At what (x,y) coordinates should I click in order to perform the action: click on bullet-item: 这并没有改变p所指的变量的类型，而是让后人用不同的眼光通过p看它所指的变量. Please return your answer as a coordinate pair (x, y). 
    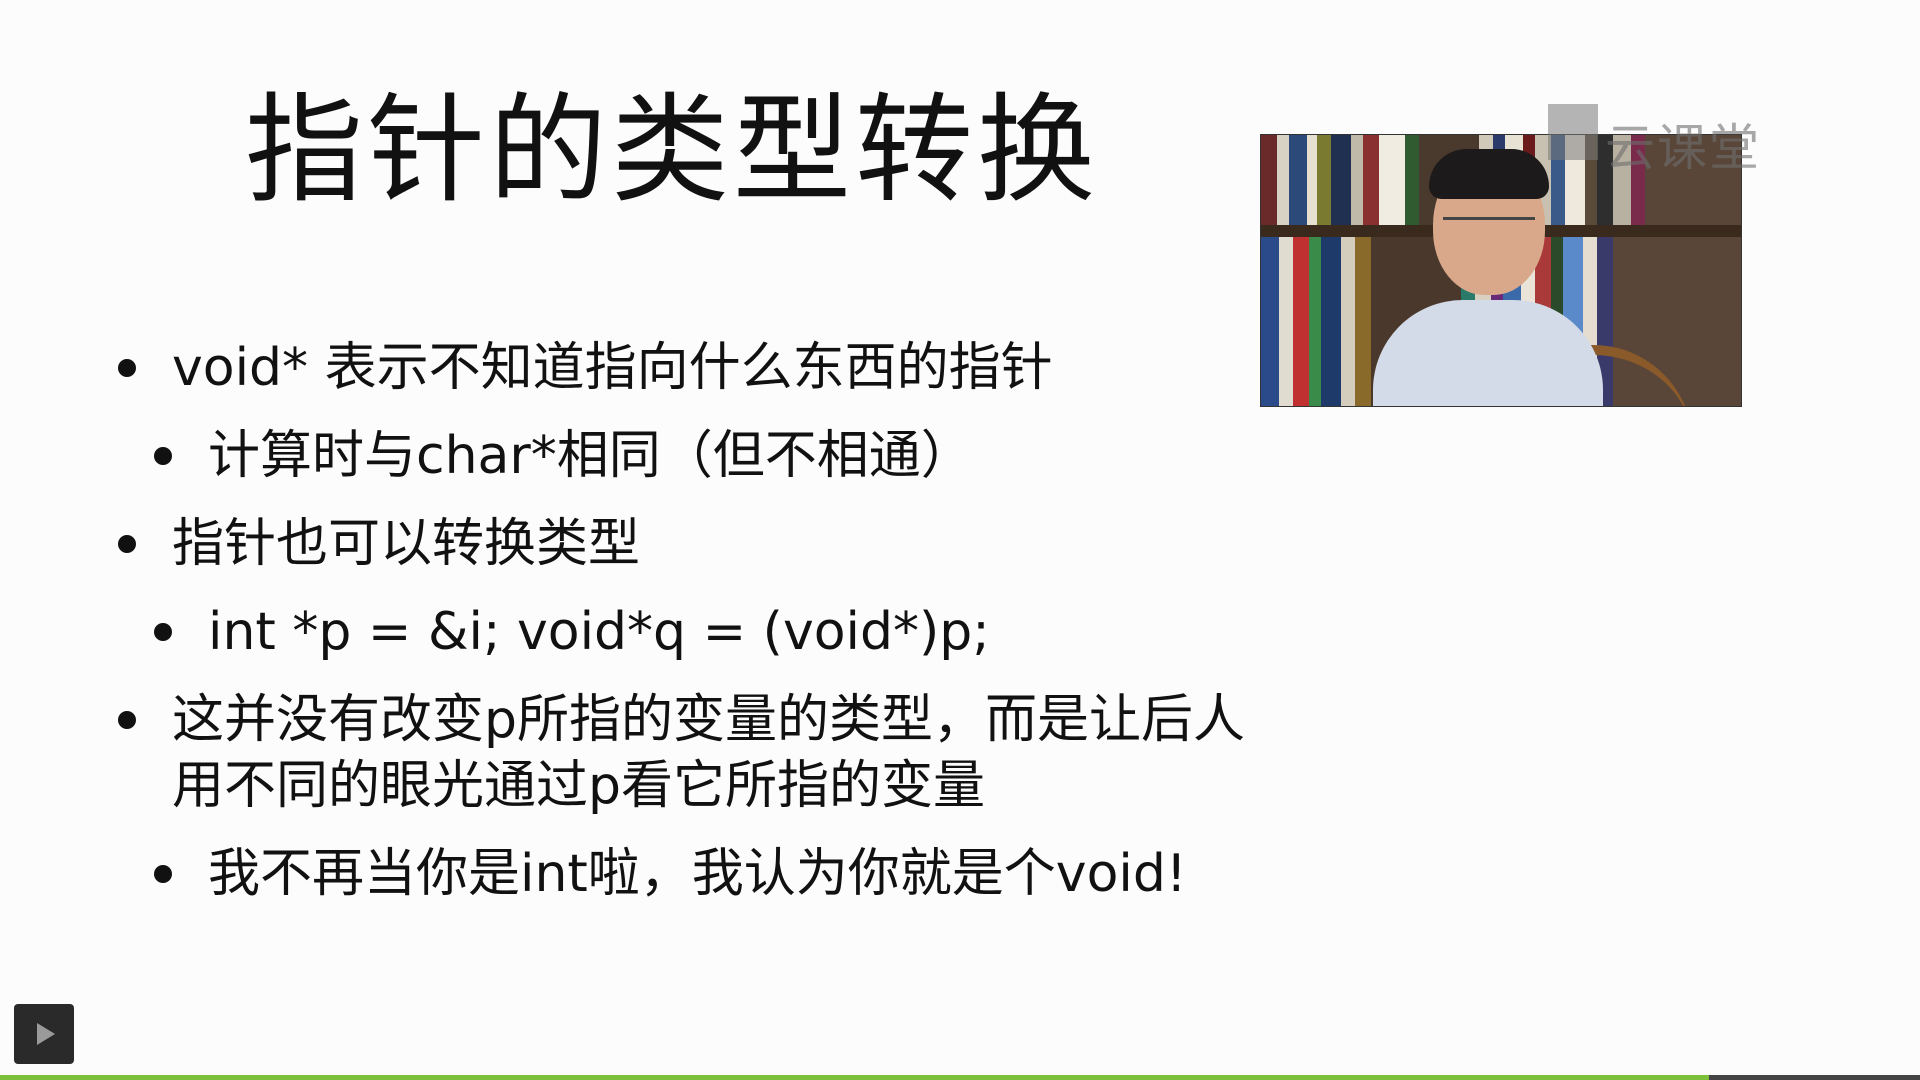
    Looking at the image, I should click on (690, 753).